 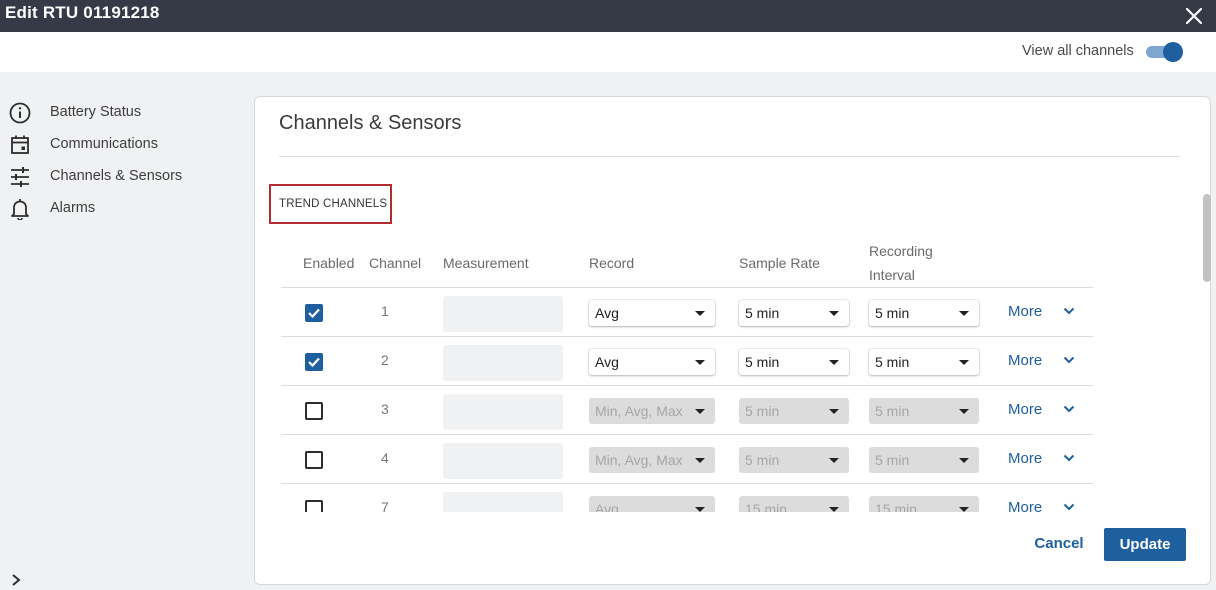 What do you see at coordinates (20, 113) in the screenshot?
I see `info-circle-icon` at bounding box center [20, 113].